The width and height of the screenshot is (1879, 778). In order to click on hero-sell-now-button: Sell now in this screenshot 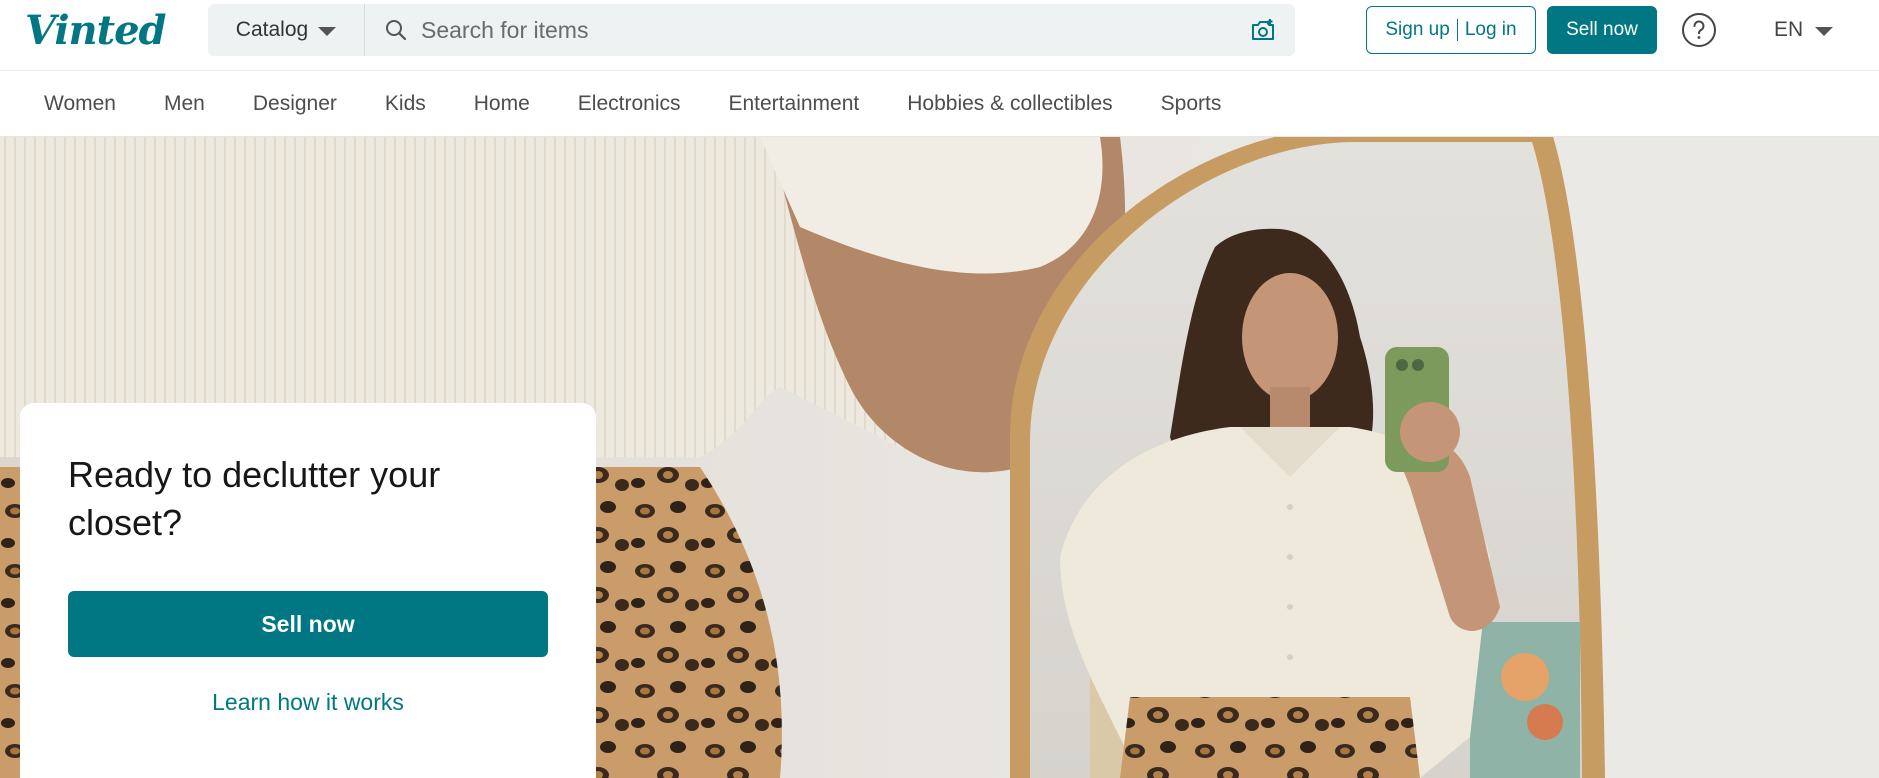, I will do `click(308, 624)`.